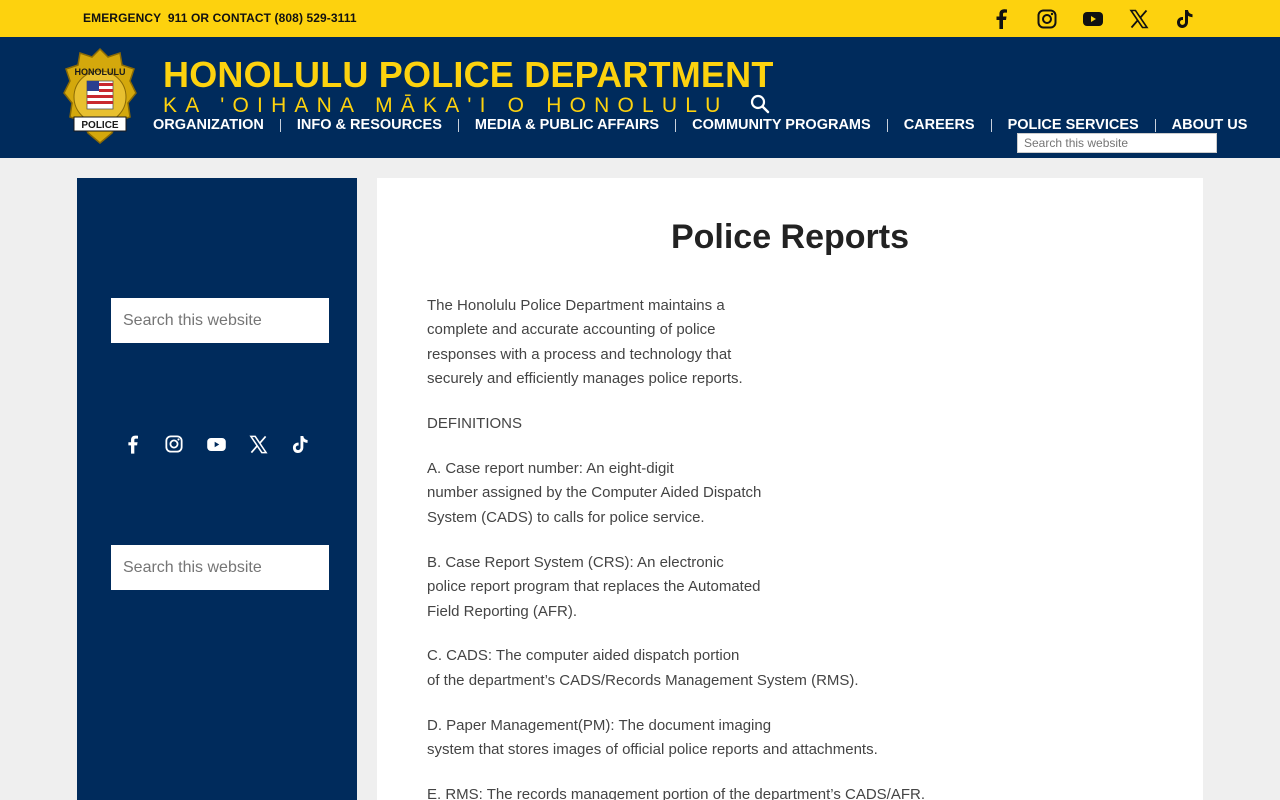 This screenshot has height=800, width=1280. Describe the element at coordinates (1117, 143) in the screenshot. I see `header-search-input` at that location.